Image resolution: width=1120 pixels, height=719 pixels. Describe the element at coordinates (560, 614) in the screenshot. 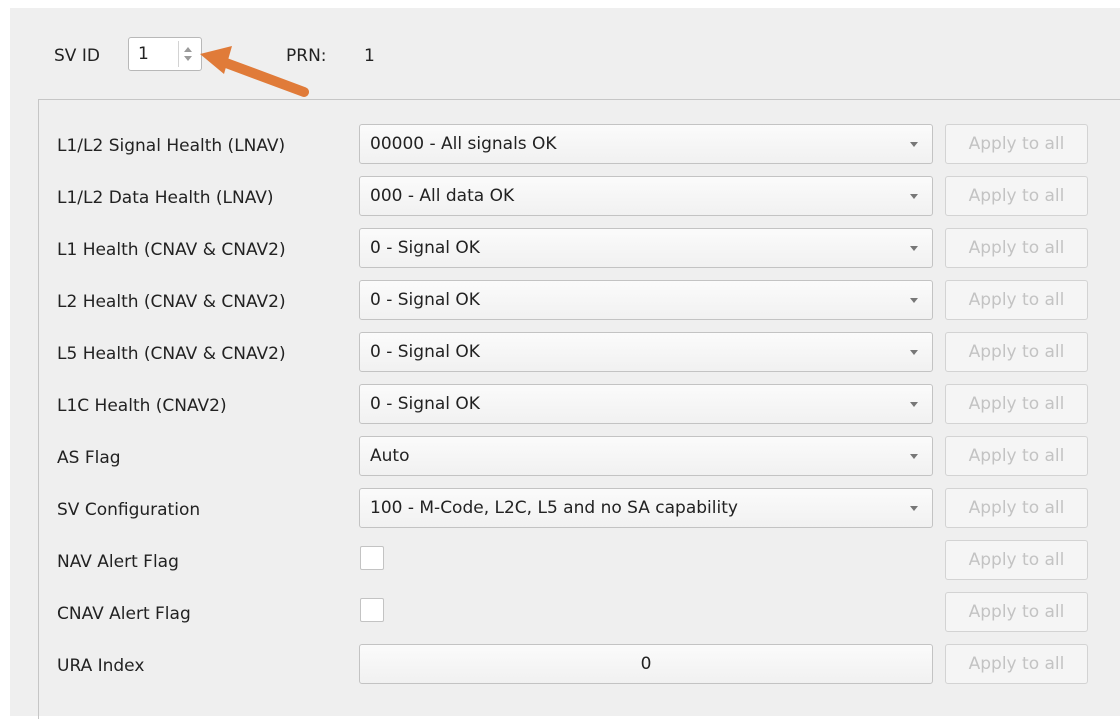

I see `settings-row: CNAV Alert Flag Apply to all` at that location.